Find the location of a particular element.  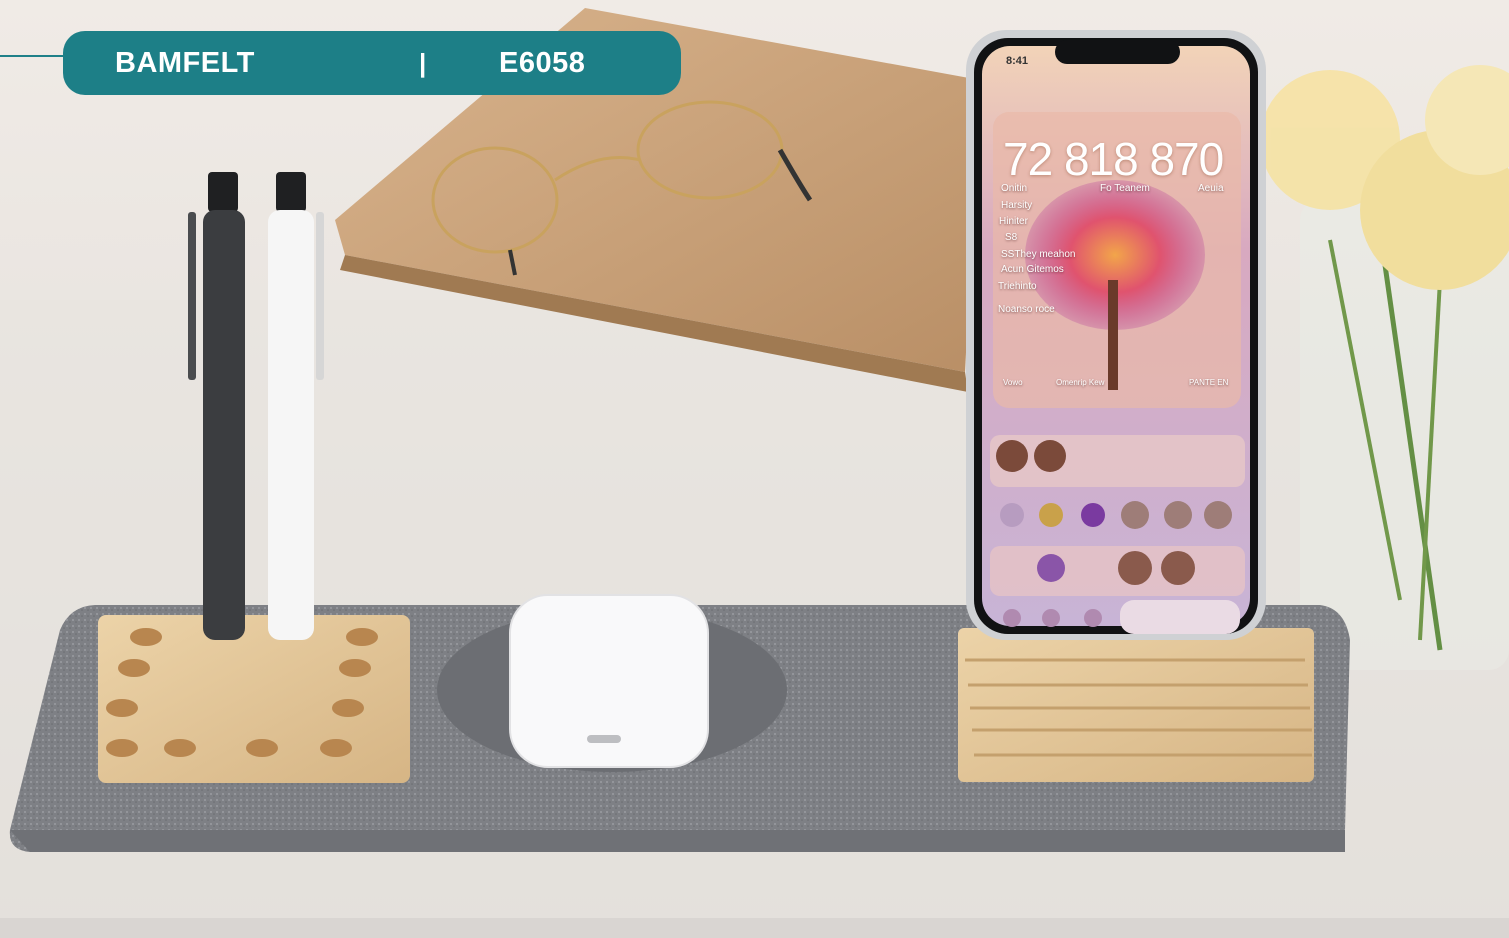

widget-line: Triehinto is located at coordinates (1017, 286).